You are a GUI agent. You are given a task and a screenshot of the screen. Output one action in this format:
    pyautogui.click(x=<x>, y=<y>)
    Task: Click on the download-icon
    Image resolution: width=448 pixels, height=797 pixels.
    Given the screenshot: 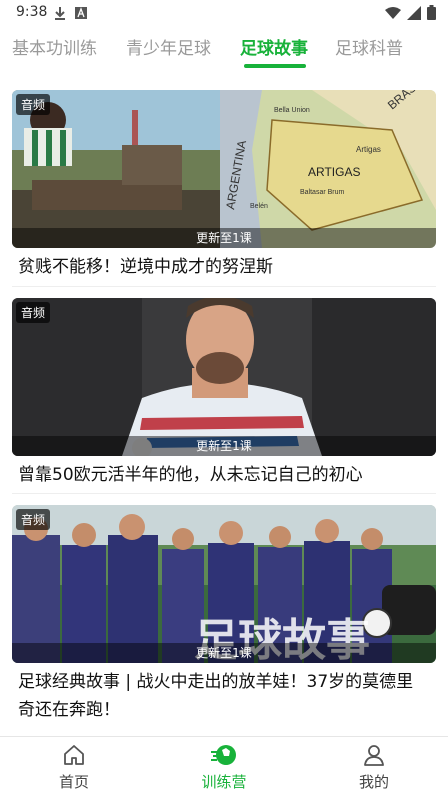 What is the action you would take?
    pyautogui.click(x=60, y=13)
    